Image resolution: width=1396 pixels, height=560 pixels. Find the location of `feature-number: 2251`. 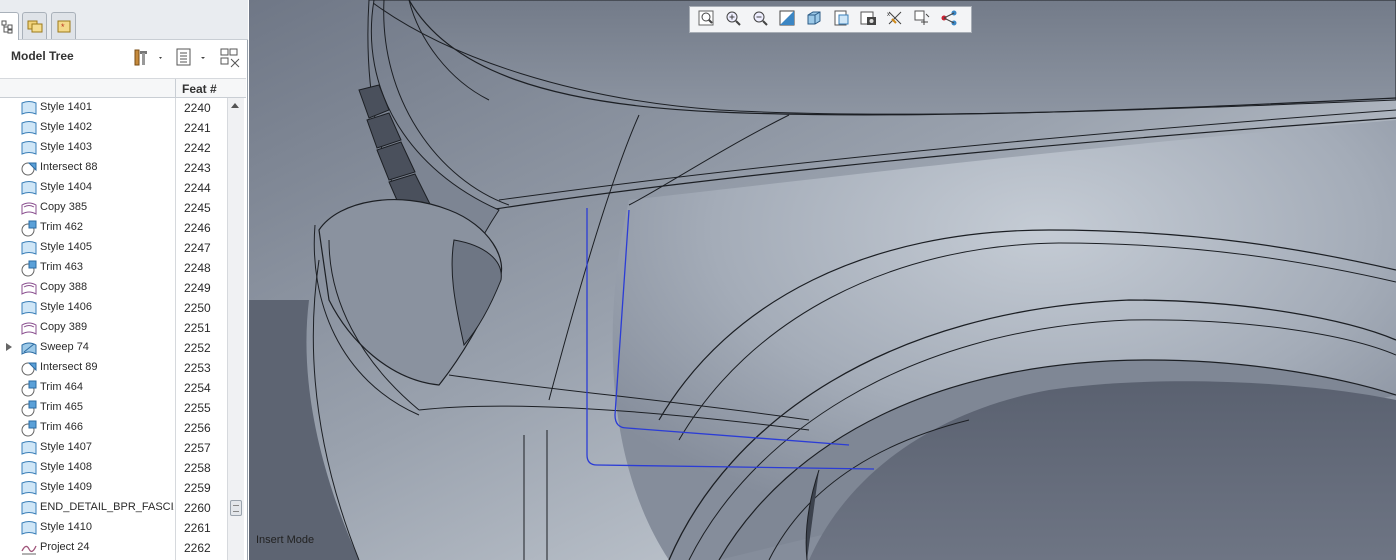

feature-number: 2251 is located at coordinates (197, 328).